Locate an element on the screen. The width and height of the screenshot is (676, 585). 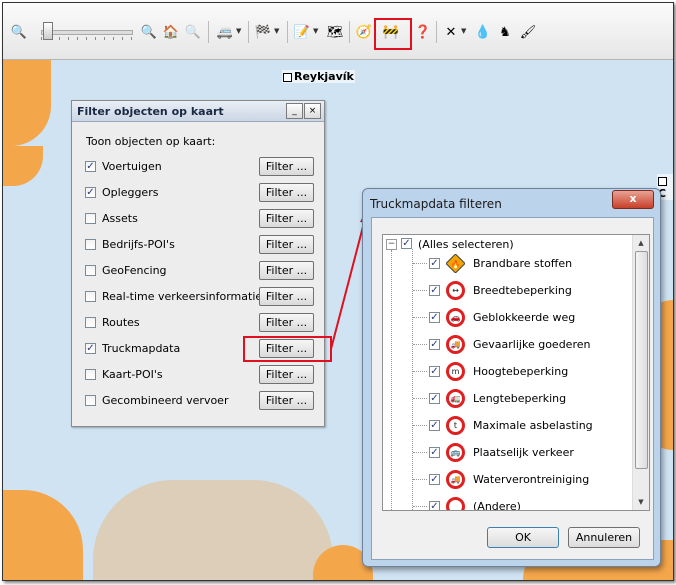
checkbox-bedrijfs-poi-s is located at coordinates (90, 244).